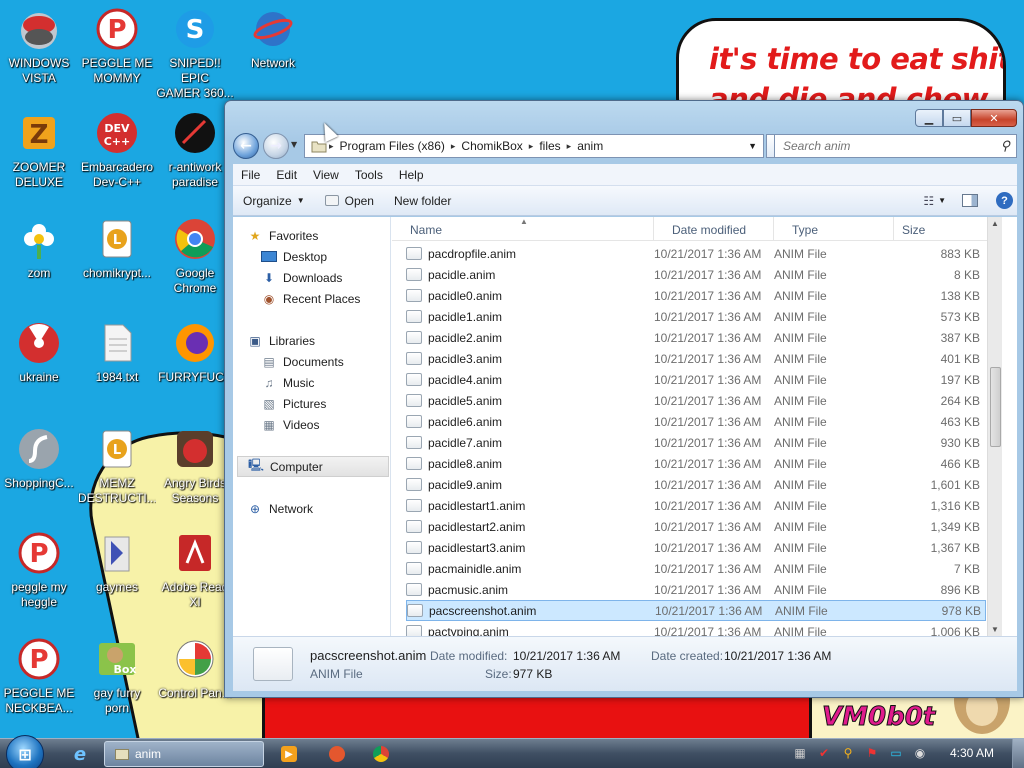 The image size is (1024, 768). I want to click on tray-app-icon: ▦, so click(800, 753).